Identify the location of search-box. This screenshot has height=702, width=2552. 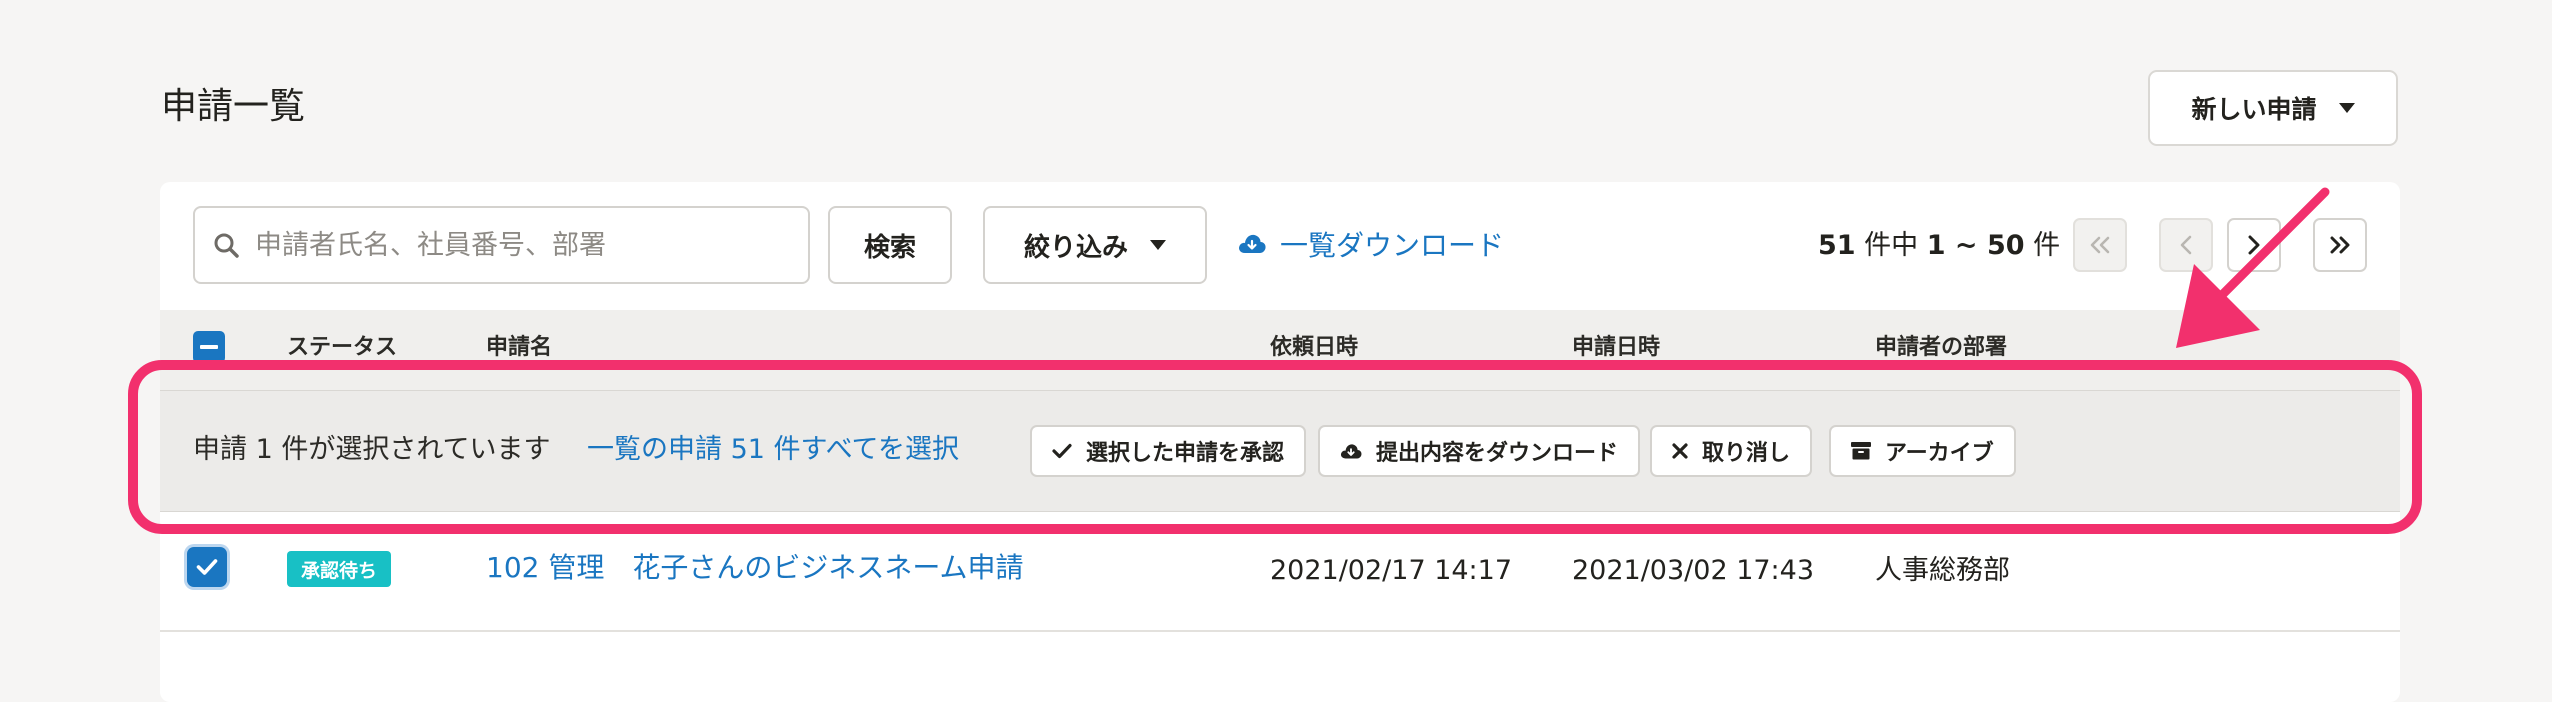
(501, 245).